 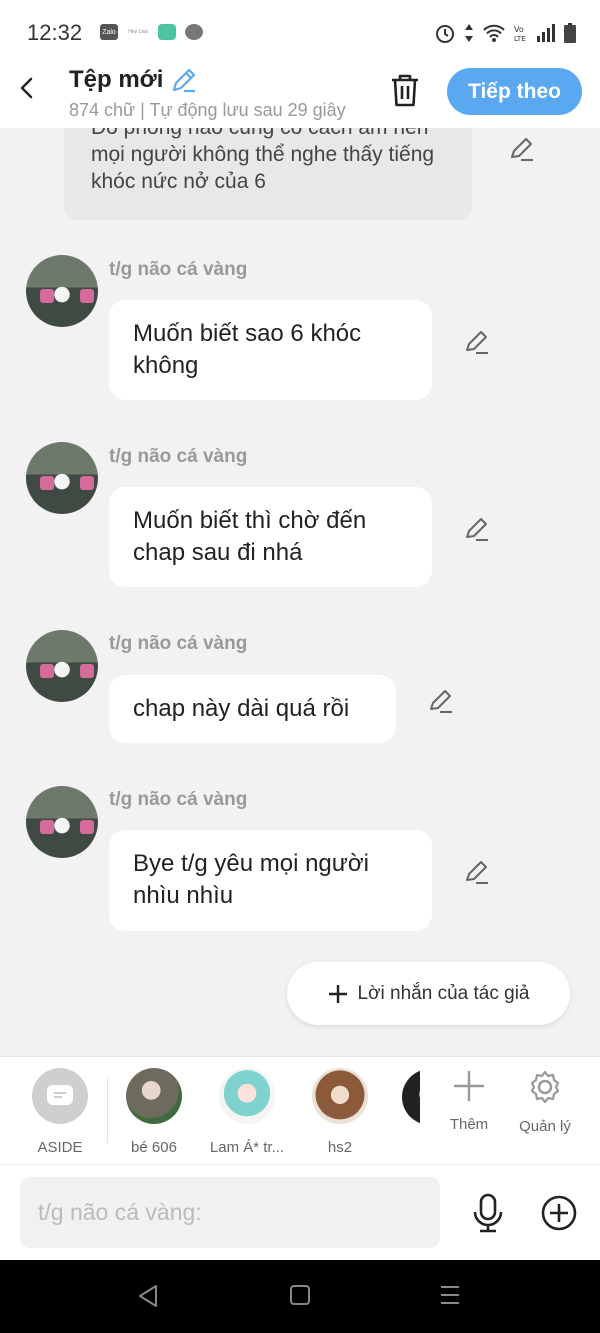 I want to click on nav-home-icon, so click(x=300, y=1295).